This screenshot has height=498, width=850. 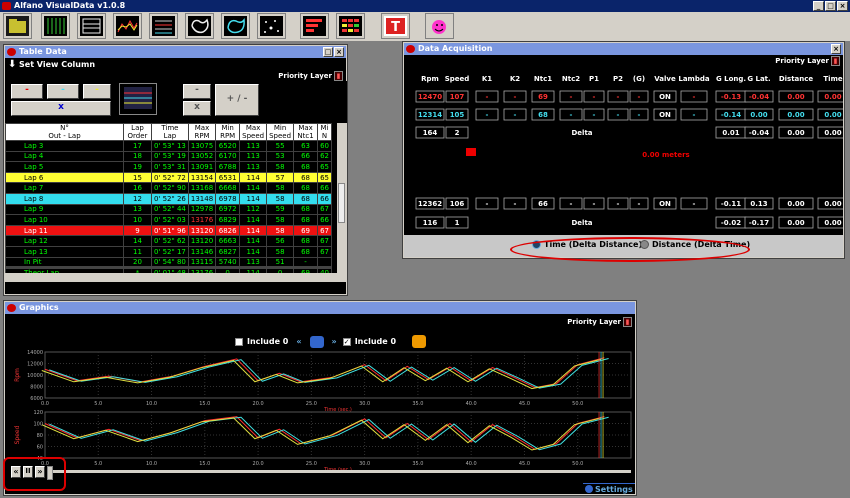 I want to click on track-compare-icon, so click(x=235, y=26).